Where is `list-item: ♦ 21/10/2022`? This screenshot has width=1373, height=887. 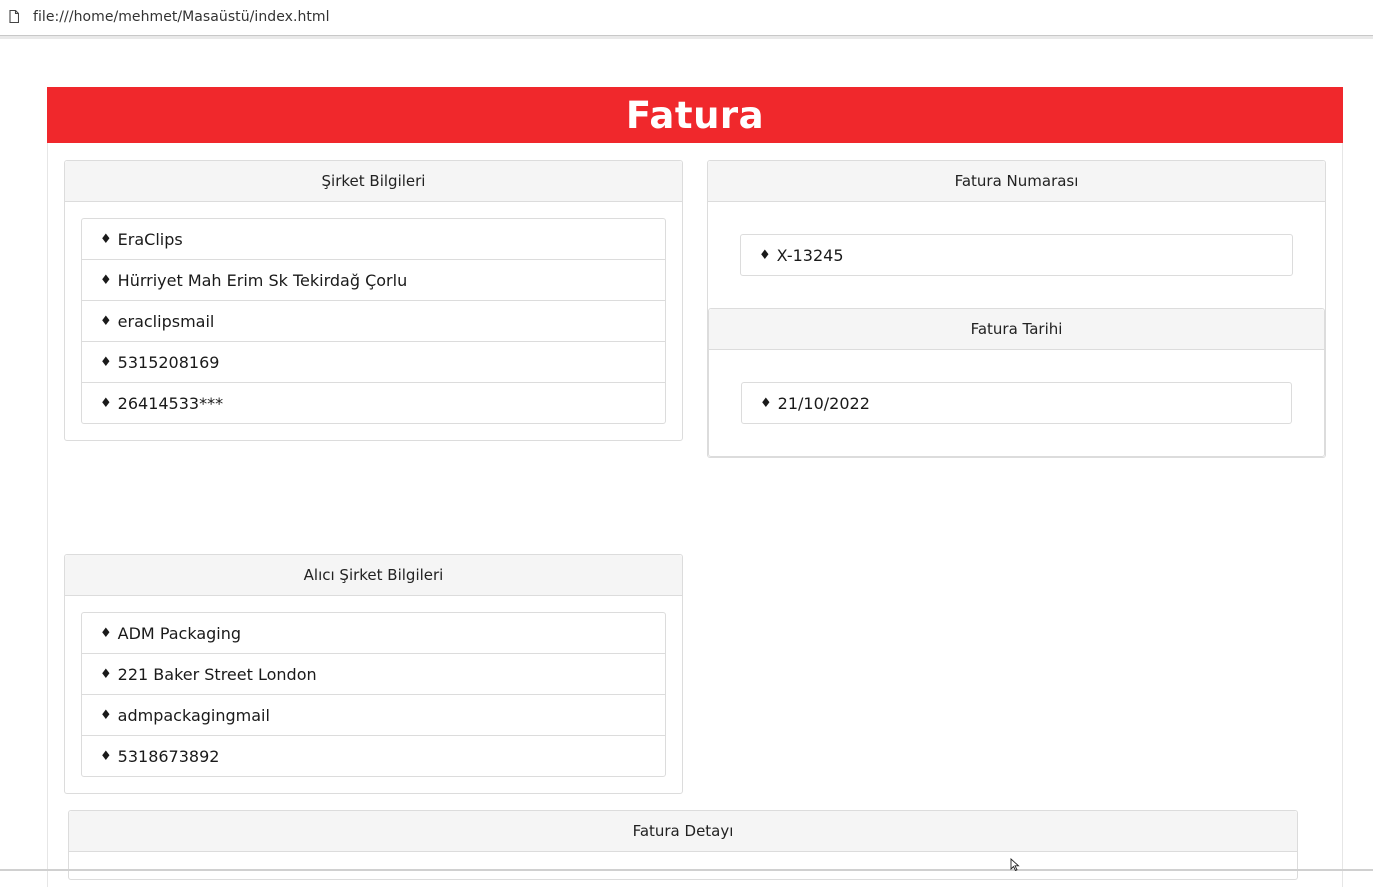 list-item: ♦ 21/10/2022 is located at coordinates (1016, 403).